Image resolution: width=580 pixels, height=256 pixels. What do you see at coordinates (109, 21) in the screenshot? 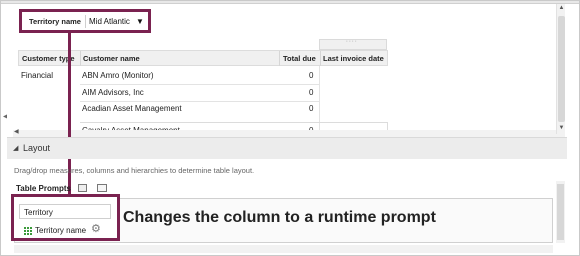
I see `territory-select-value: Mid Atlantic` at bounding box center [109, 21].